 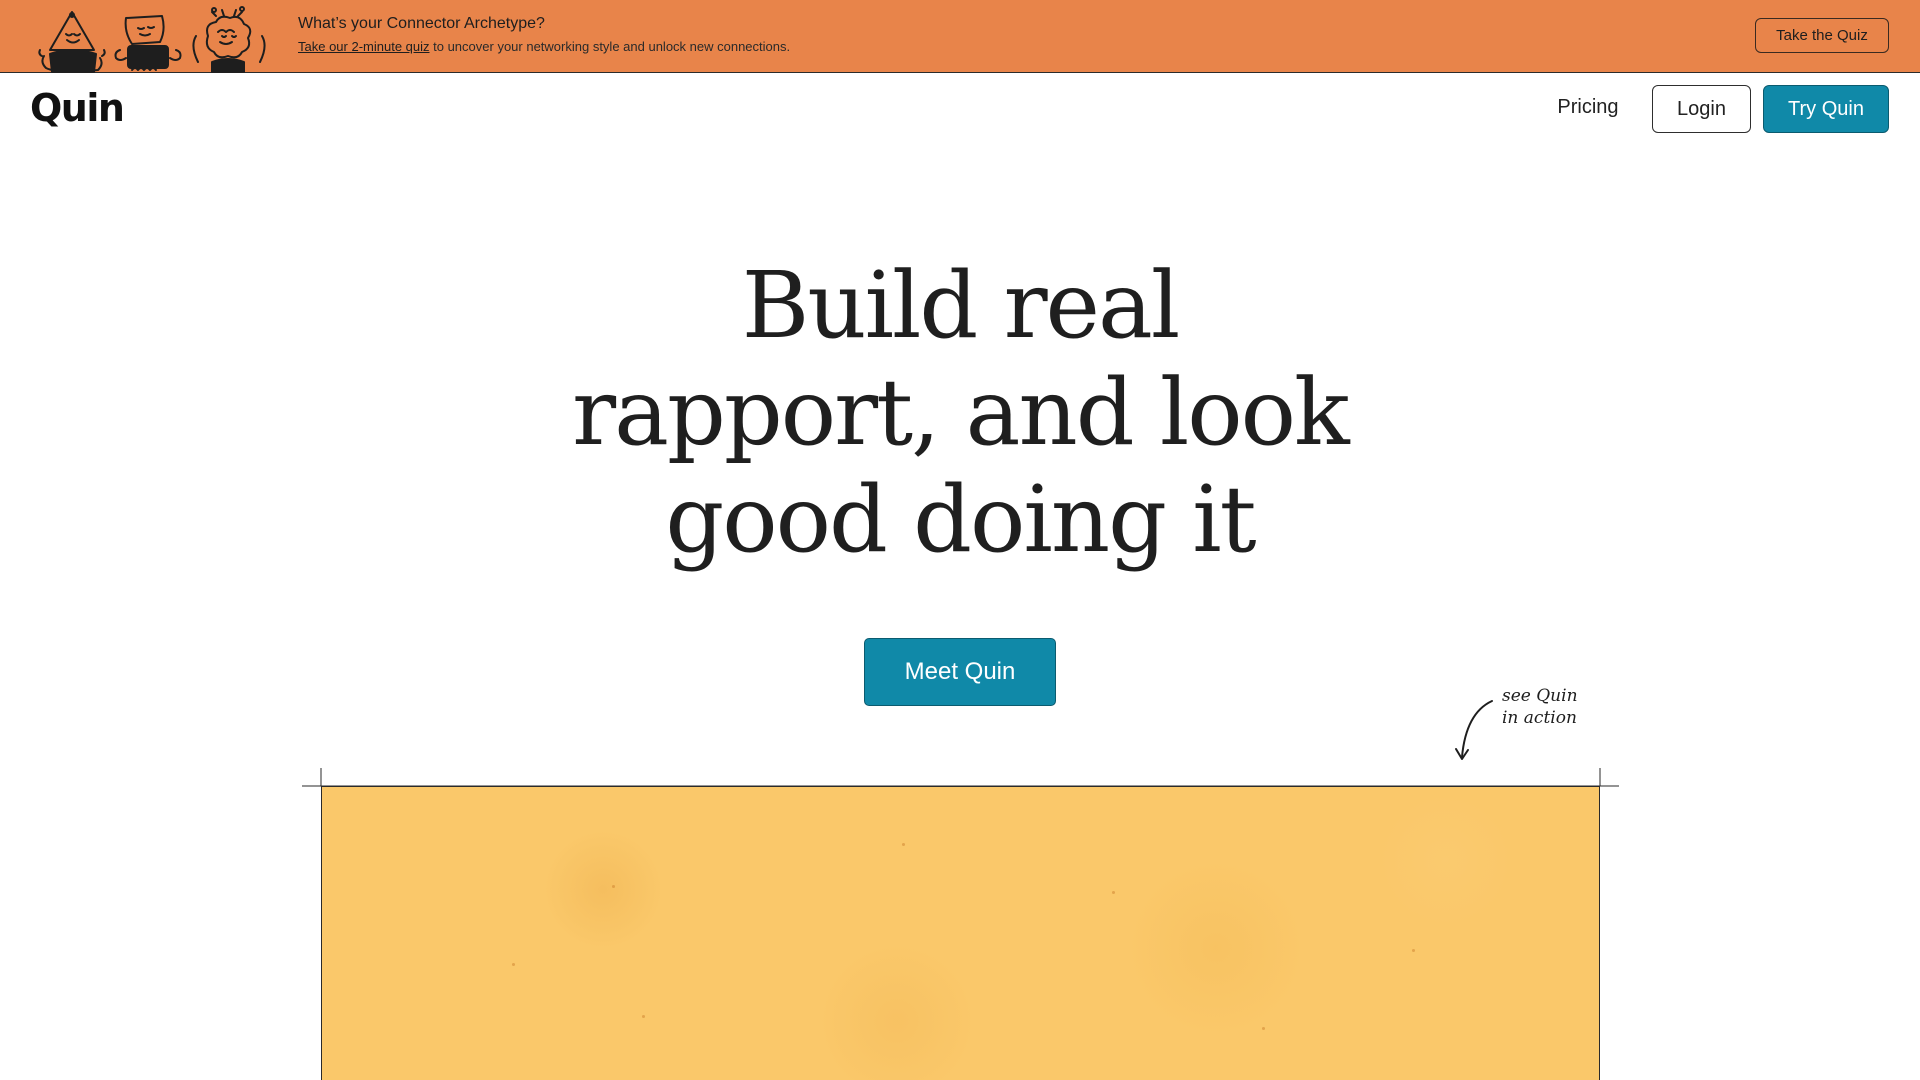 I want to click on brain-character-icon, so click(x=229, y=39).